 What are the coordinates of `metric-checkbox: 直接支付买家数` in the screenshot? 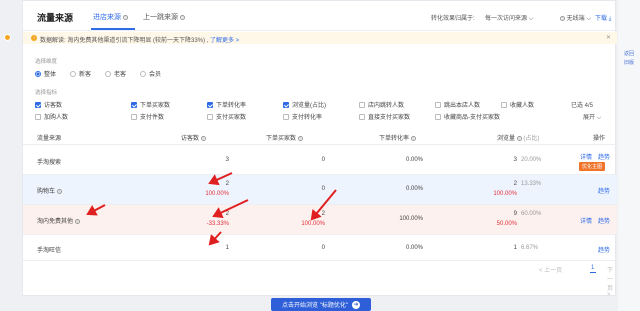 It's located at (384, 116).